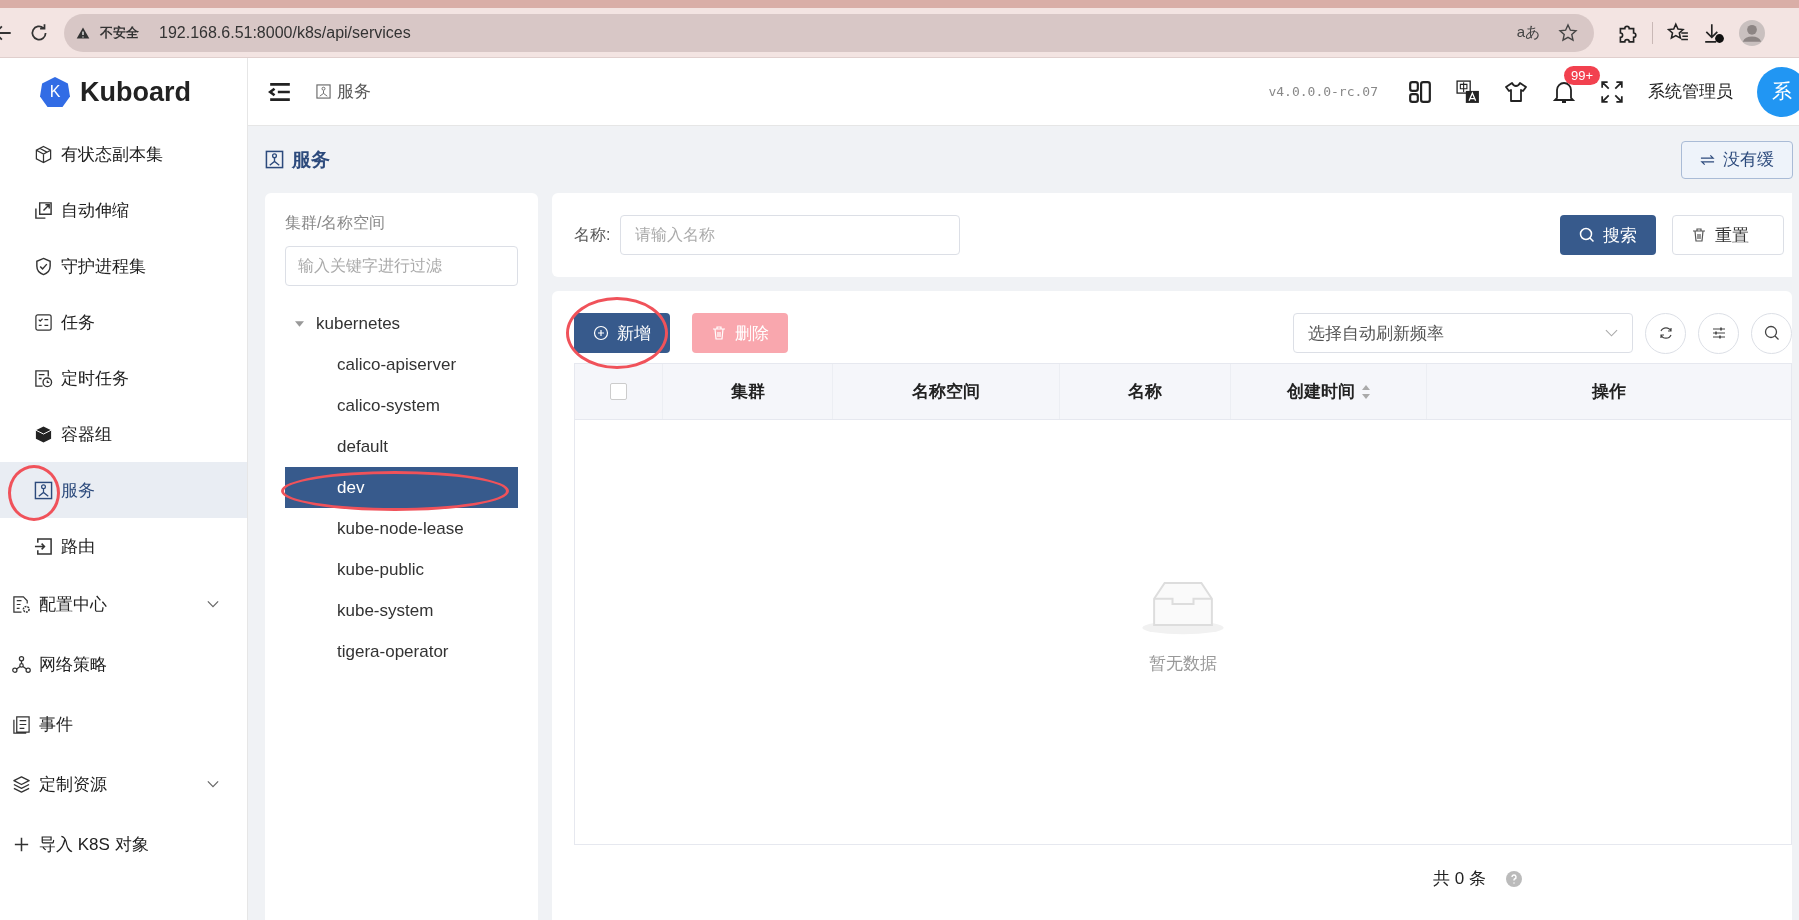  Describe the element at coordinates (43, 546) in the screenshot. I see `enter-arrow-icon` at that location.